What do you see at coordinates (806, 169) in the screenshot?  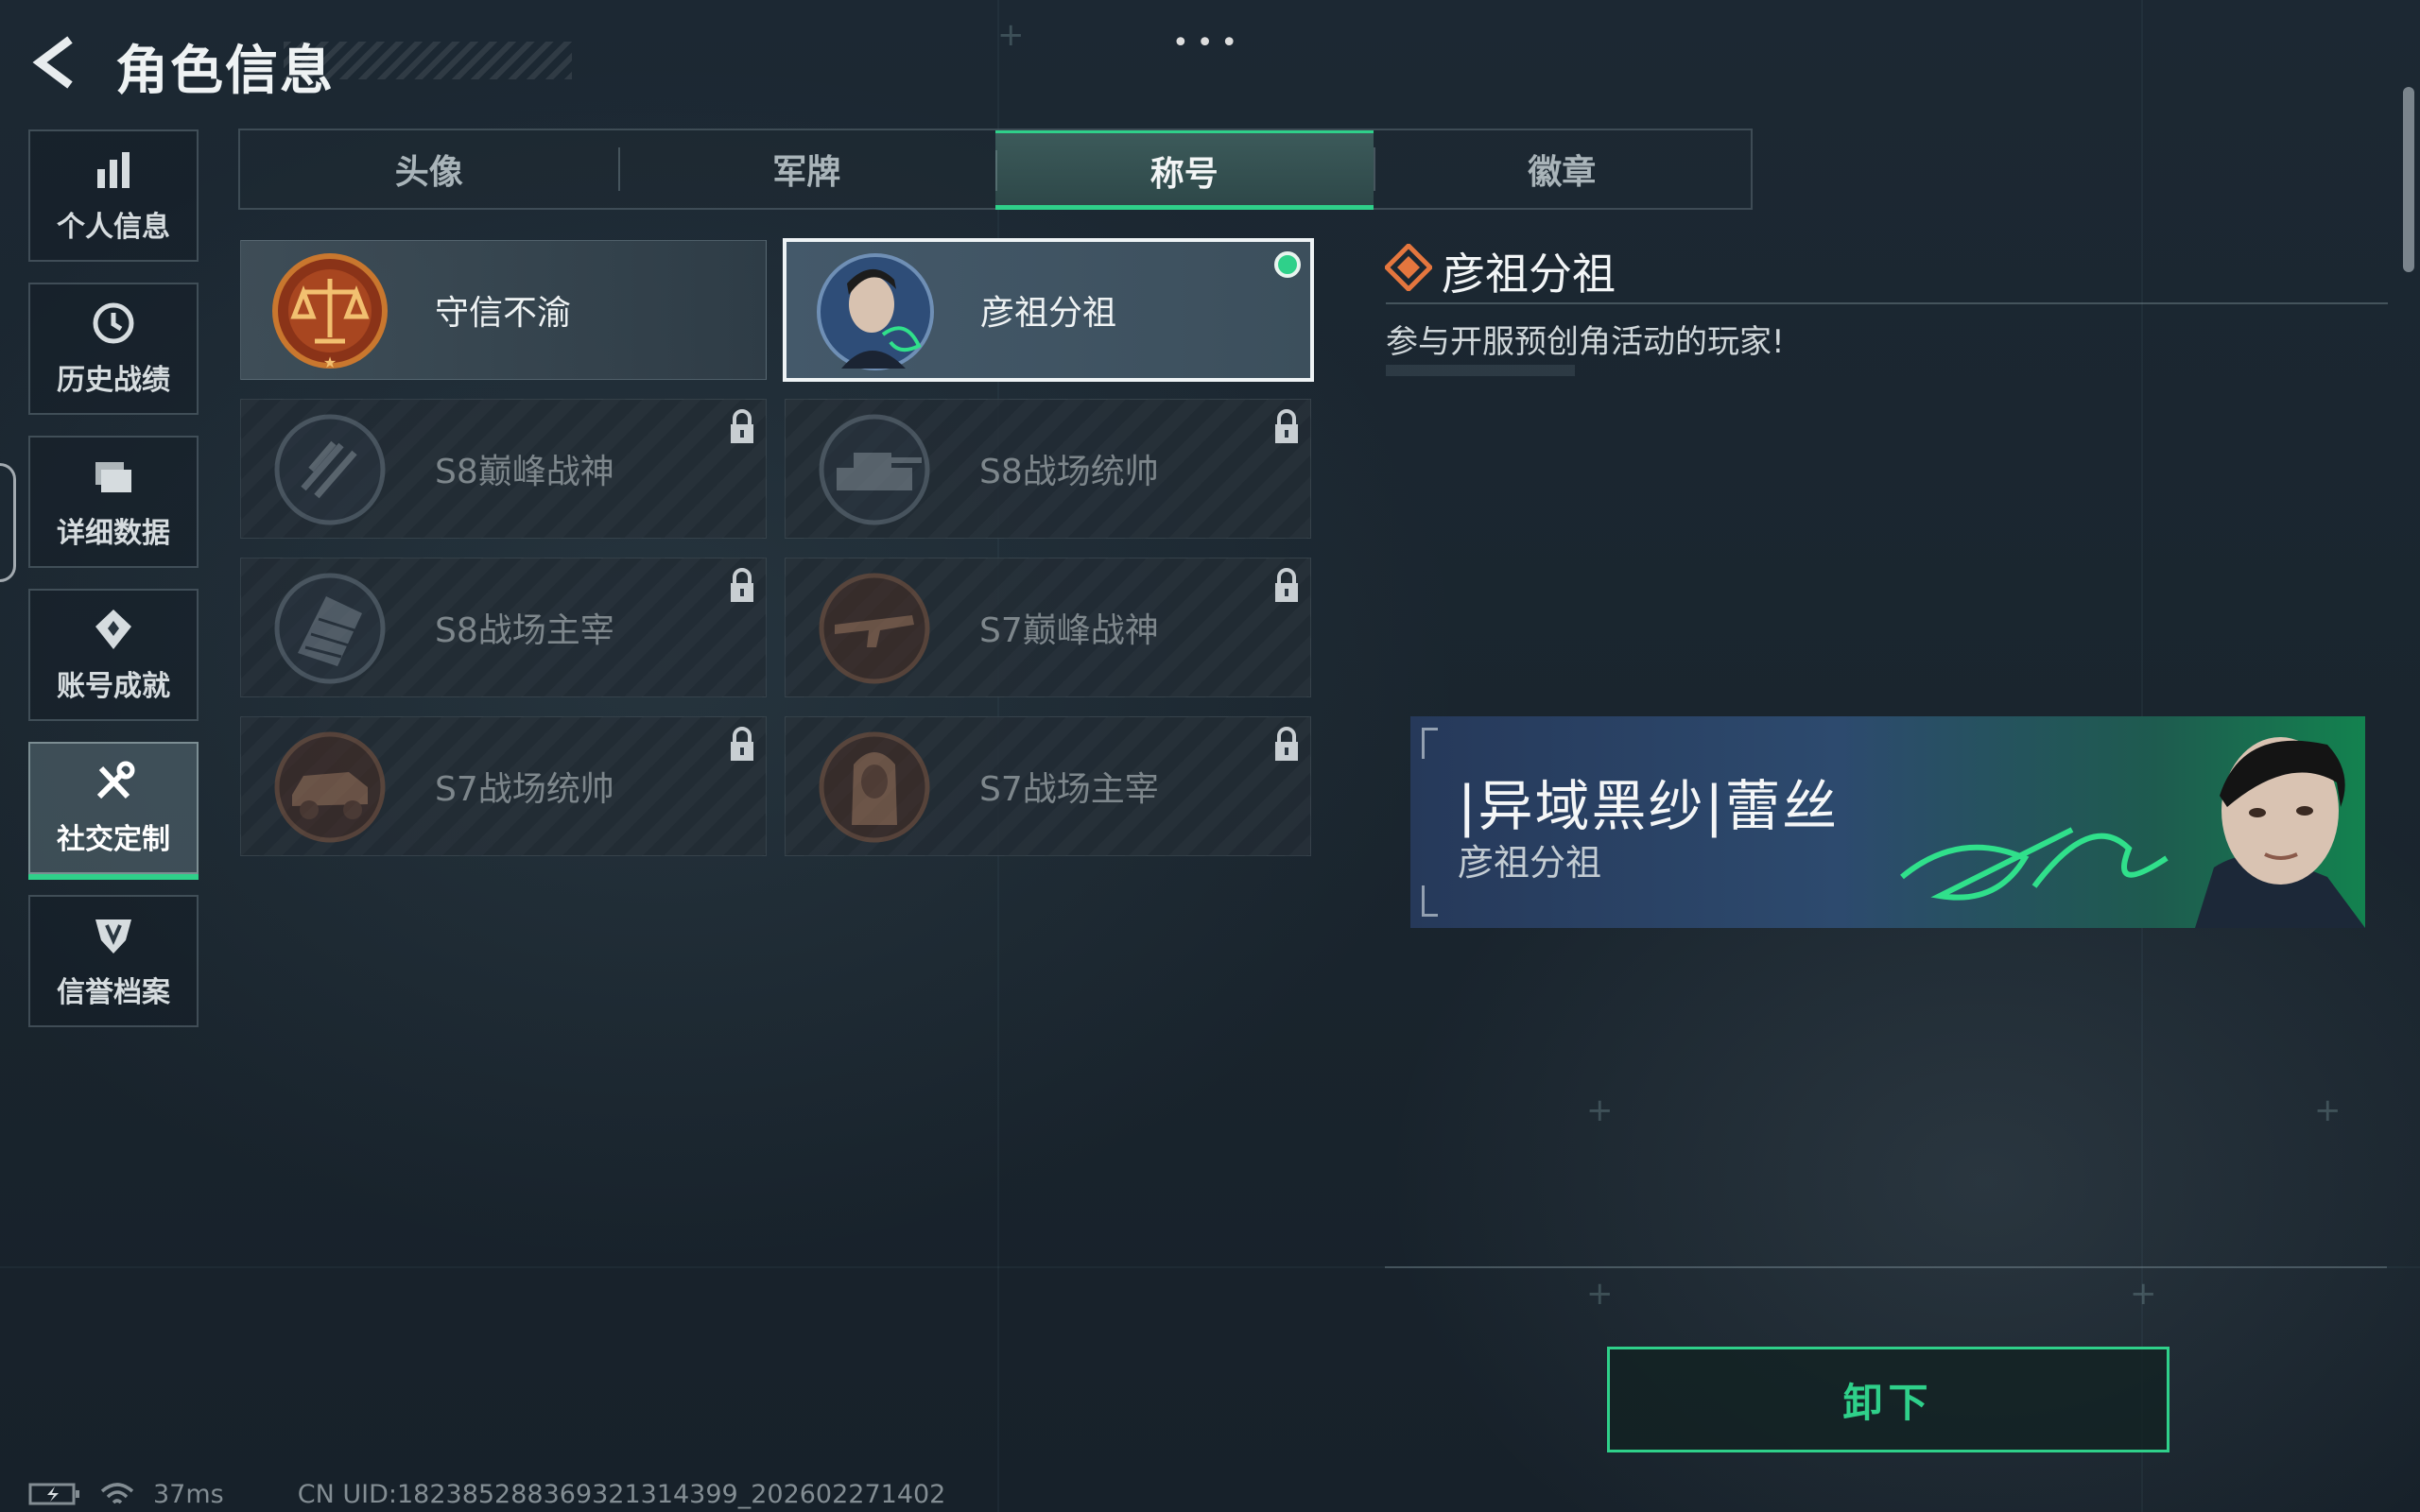 I see `tab-dog-tag: 军牌` at bounding box center [806, 169].